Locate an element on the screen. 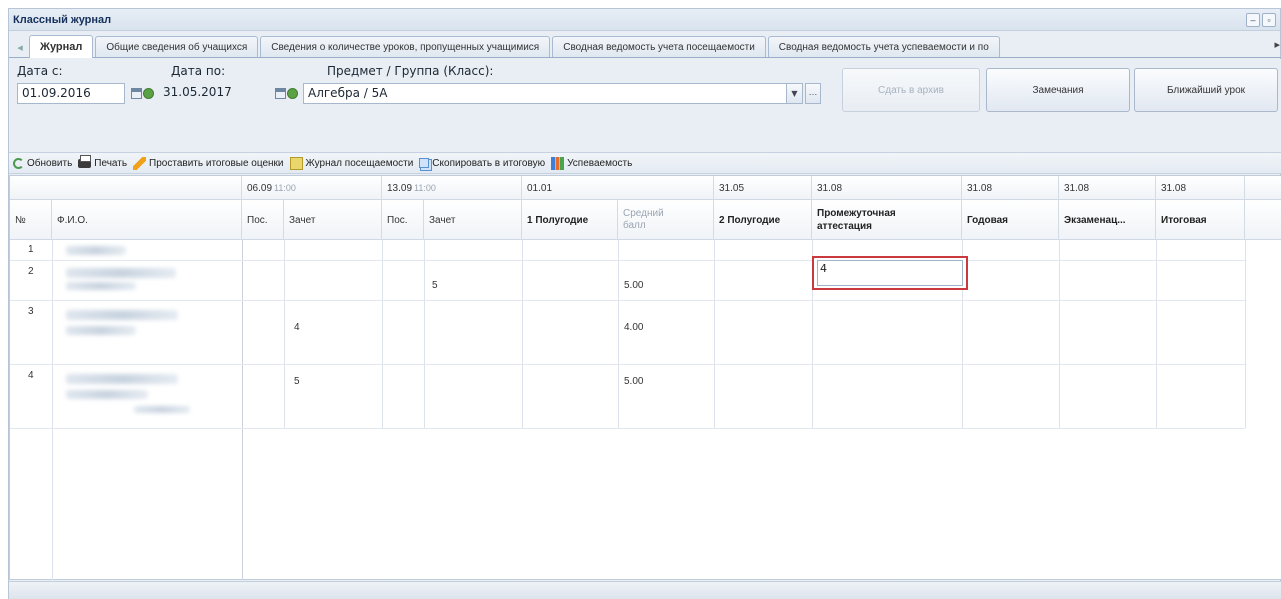  next-lesson-button: Ближайший урок is located at coordinates (1206, 90).